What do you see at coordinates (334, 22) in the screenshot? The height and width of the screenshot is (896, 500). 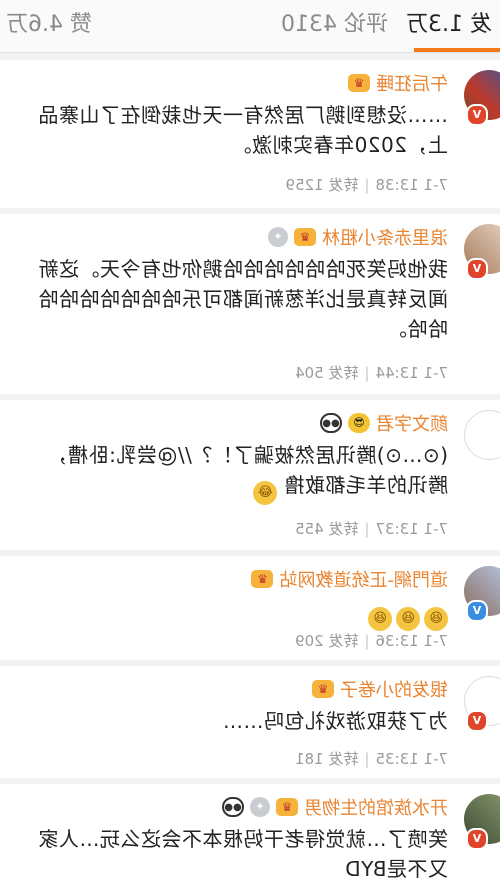 I see `tab-comment: 评论 4310` at bounding box center [334, 22].